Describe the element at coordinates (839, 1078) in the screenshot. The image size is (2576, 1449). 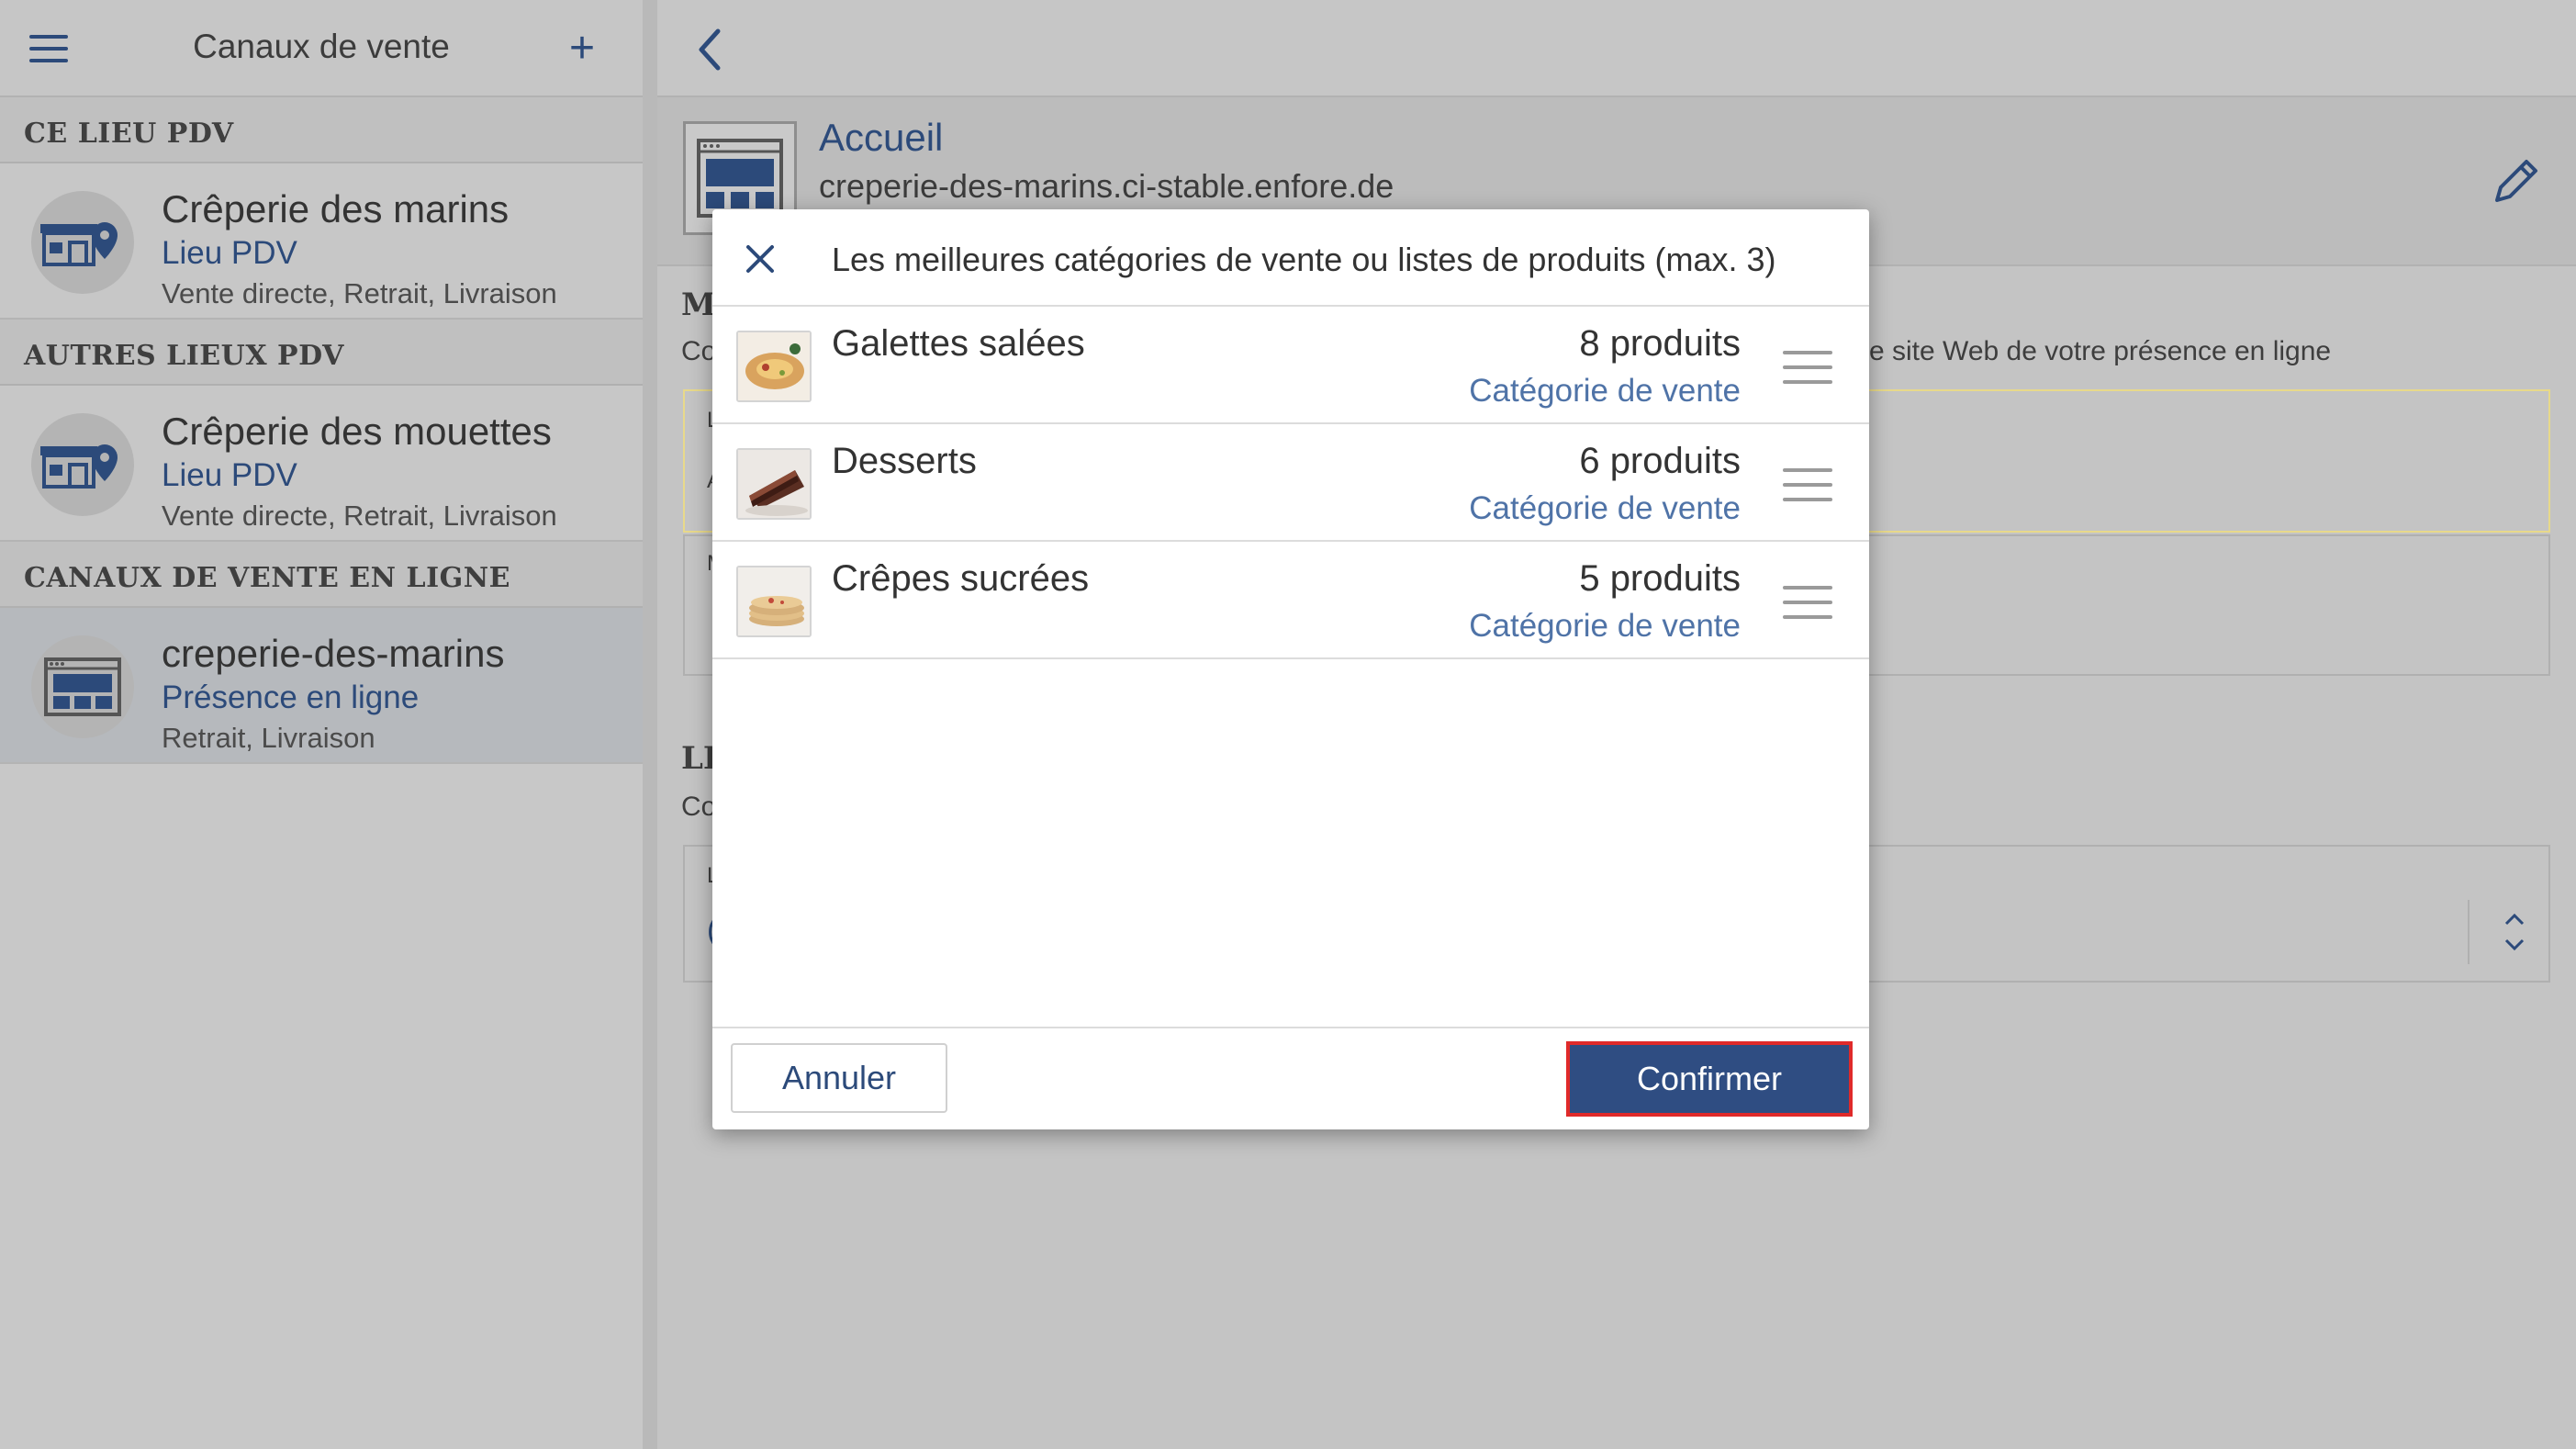
I see `cancel-button: Annuler` at that location.